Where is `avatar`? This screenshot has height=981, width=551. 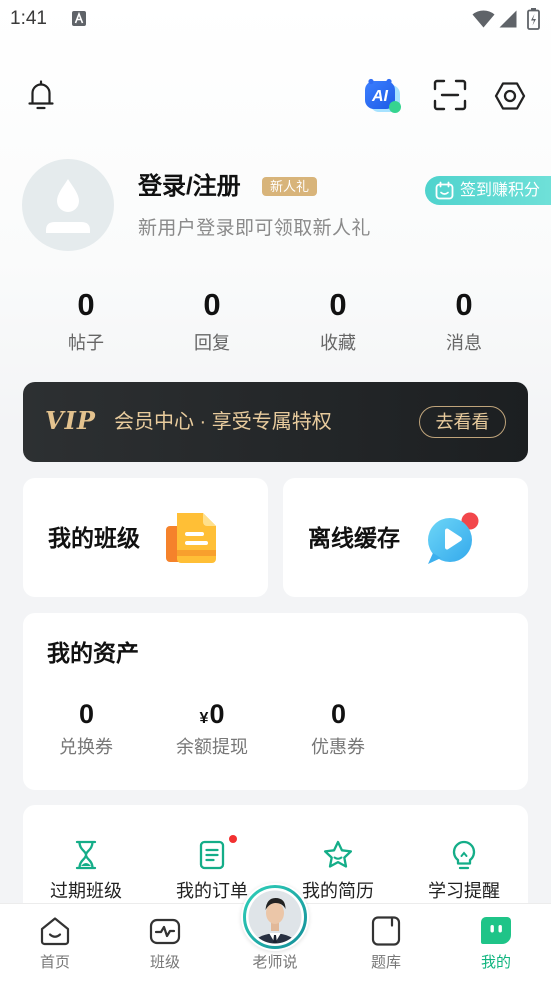 avatar is located at coordinates (68, 205).